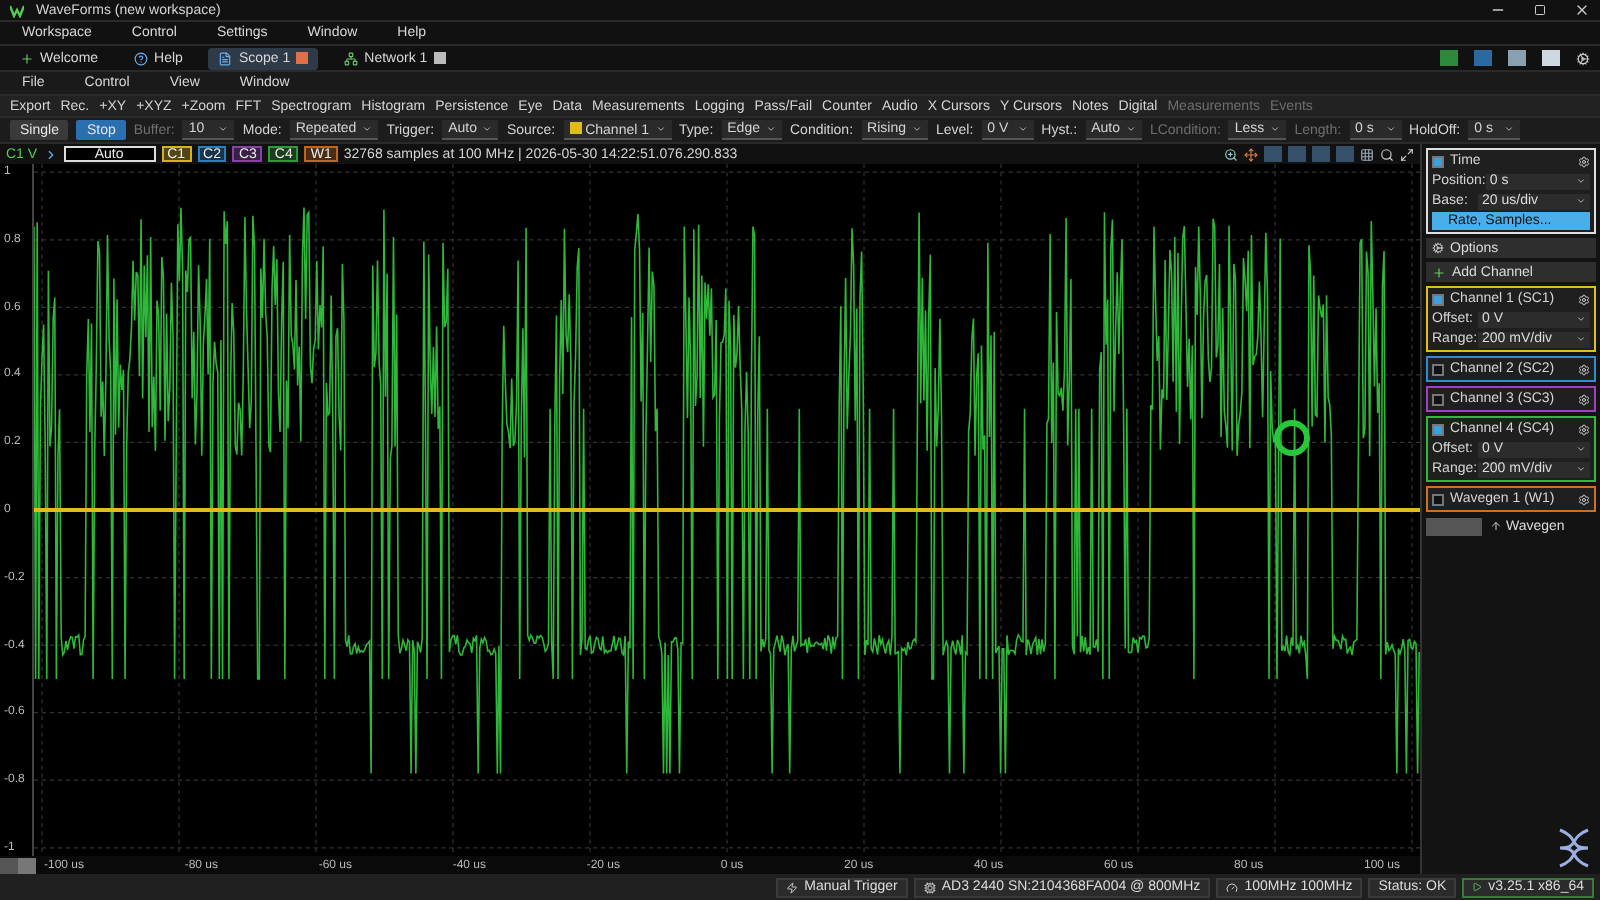  I want to click on chip-icon, so click(929, 887).